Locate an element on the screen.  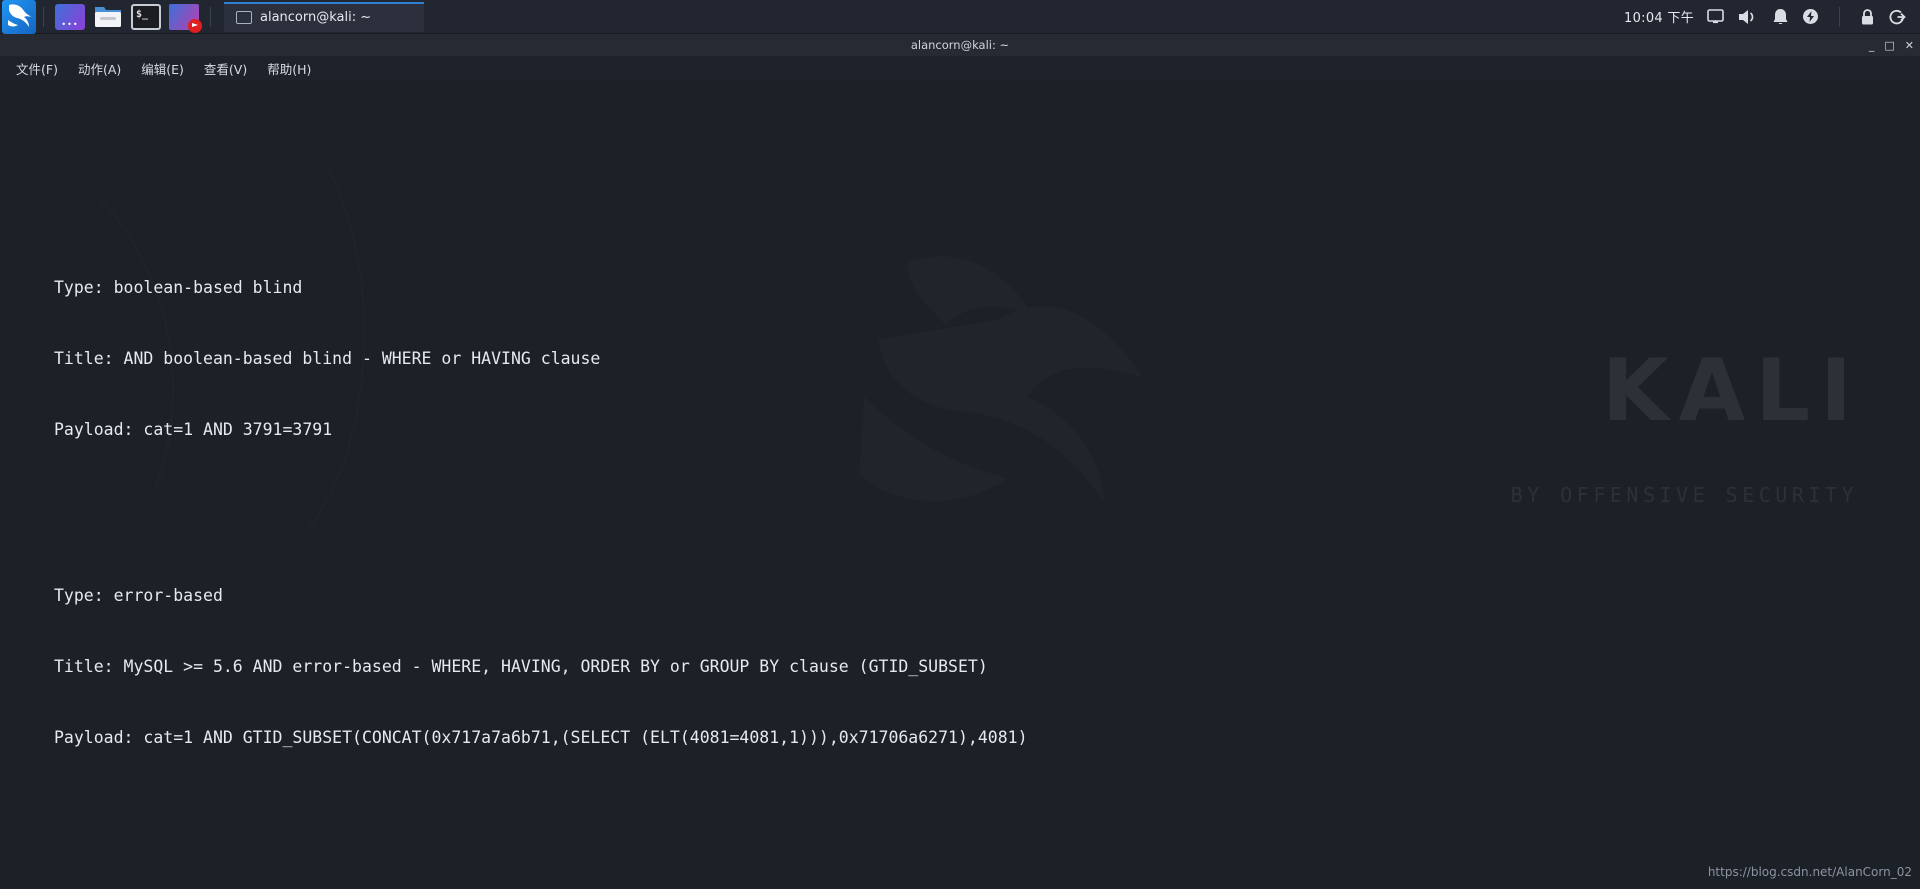
window-controls: _ □ ✕ is located at coordinates (1891, 45).